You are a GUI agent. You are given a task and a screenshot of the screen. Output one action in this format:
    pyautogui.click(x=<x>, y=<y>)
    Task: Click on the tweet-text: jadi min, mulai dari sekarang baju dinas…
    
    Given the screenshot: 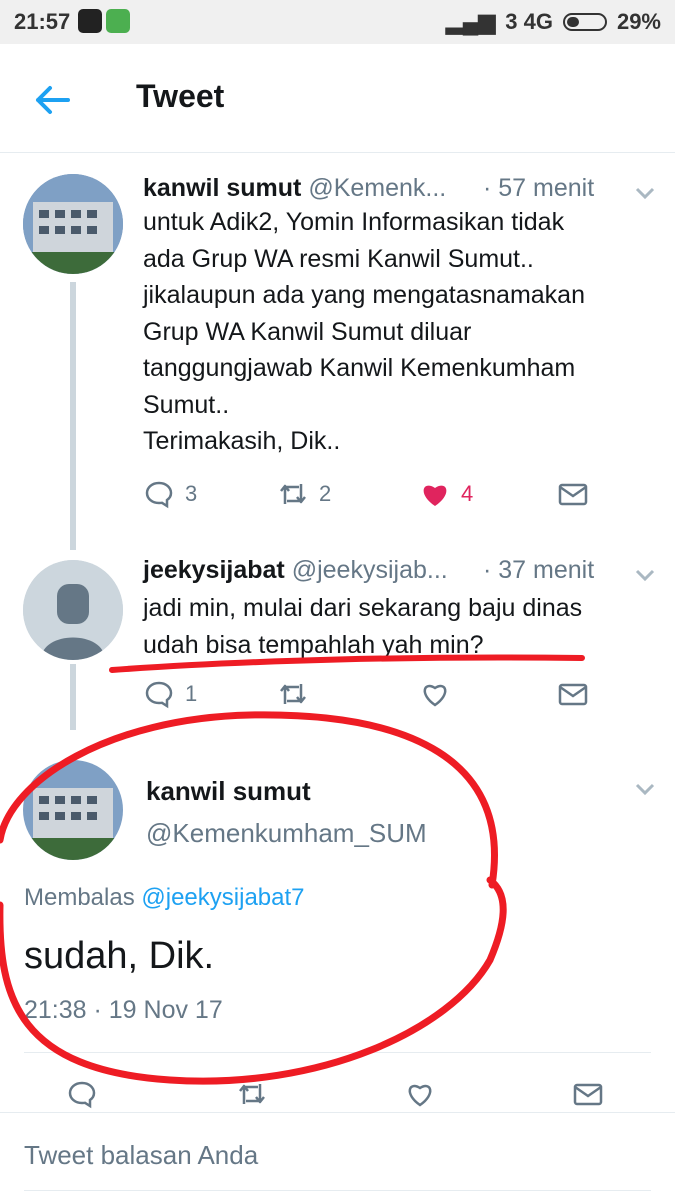 What is the action you would take?
    pyautogui.click(x=363, y=626)
    